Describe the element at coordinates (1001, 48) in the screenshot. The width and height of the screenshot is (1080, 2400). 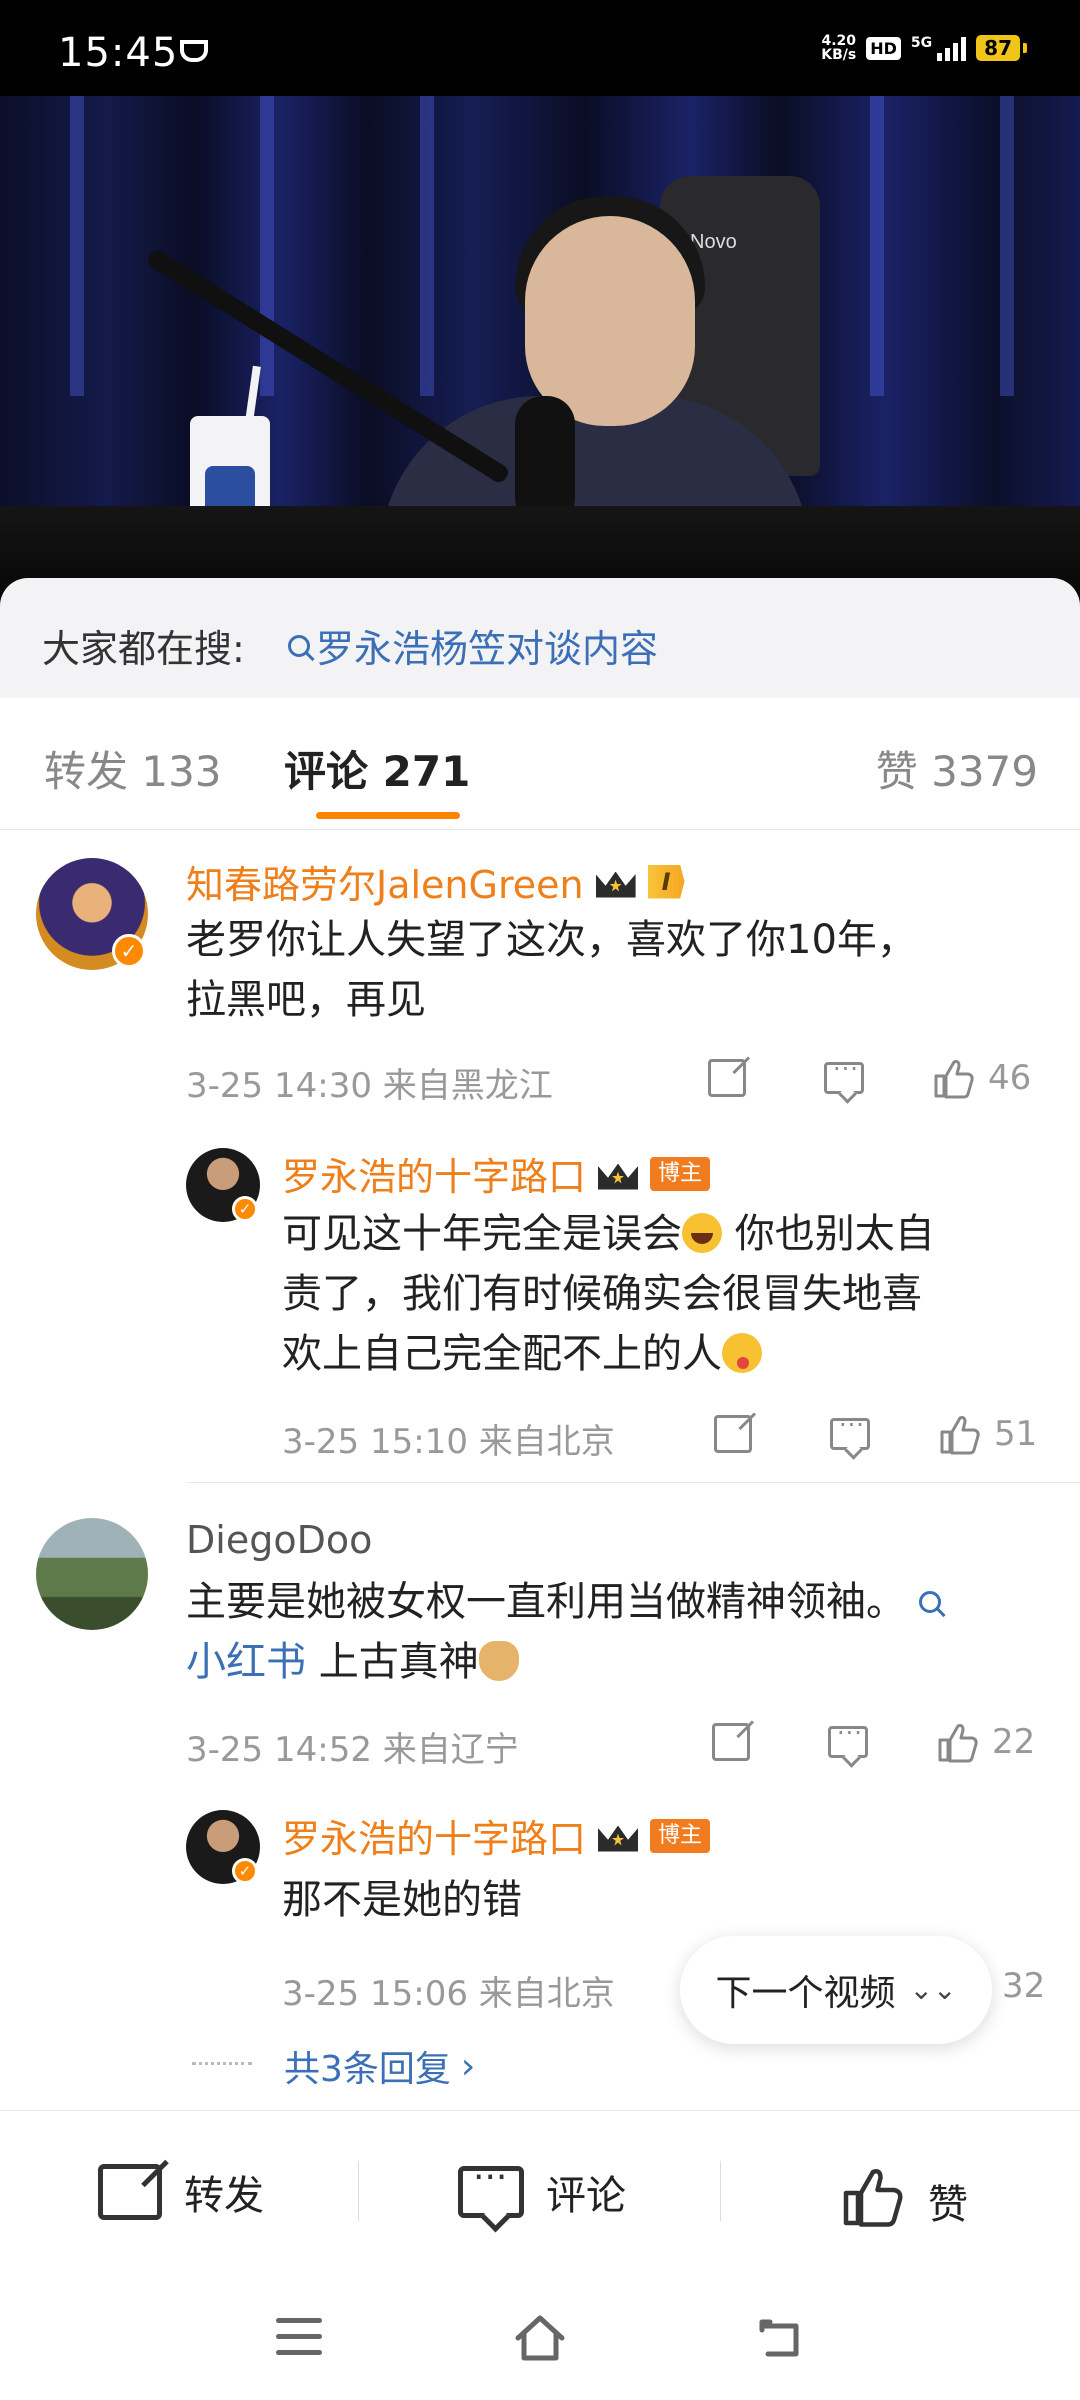
I see `battery-icon: 87` at that location.